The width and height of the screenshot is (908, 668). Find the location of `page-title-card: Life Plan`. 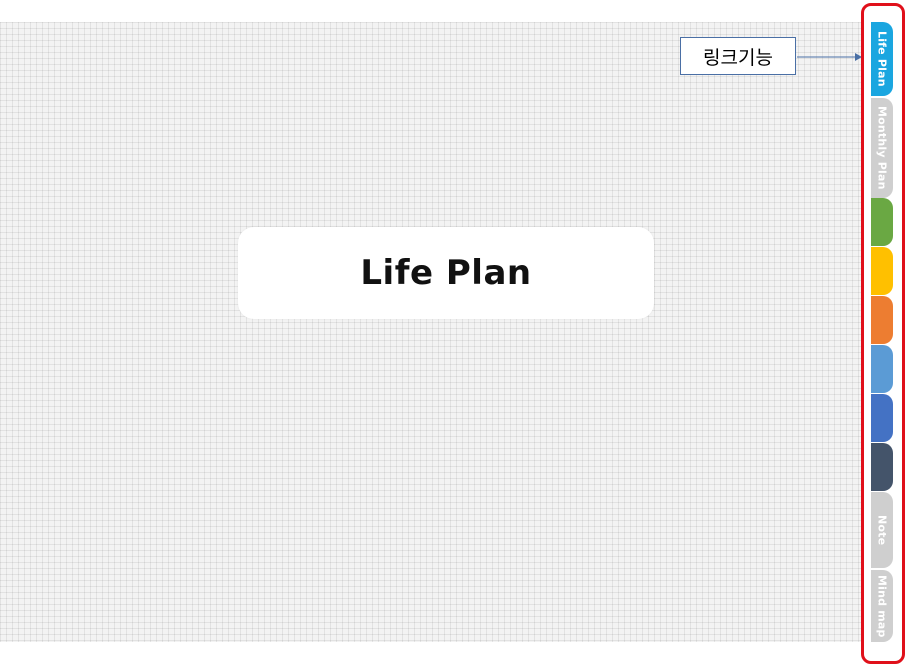

page-title-card: Life Plan is located at coordinates (446, 273).